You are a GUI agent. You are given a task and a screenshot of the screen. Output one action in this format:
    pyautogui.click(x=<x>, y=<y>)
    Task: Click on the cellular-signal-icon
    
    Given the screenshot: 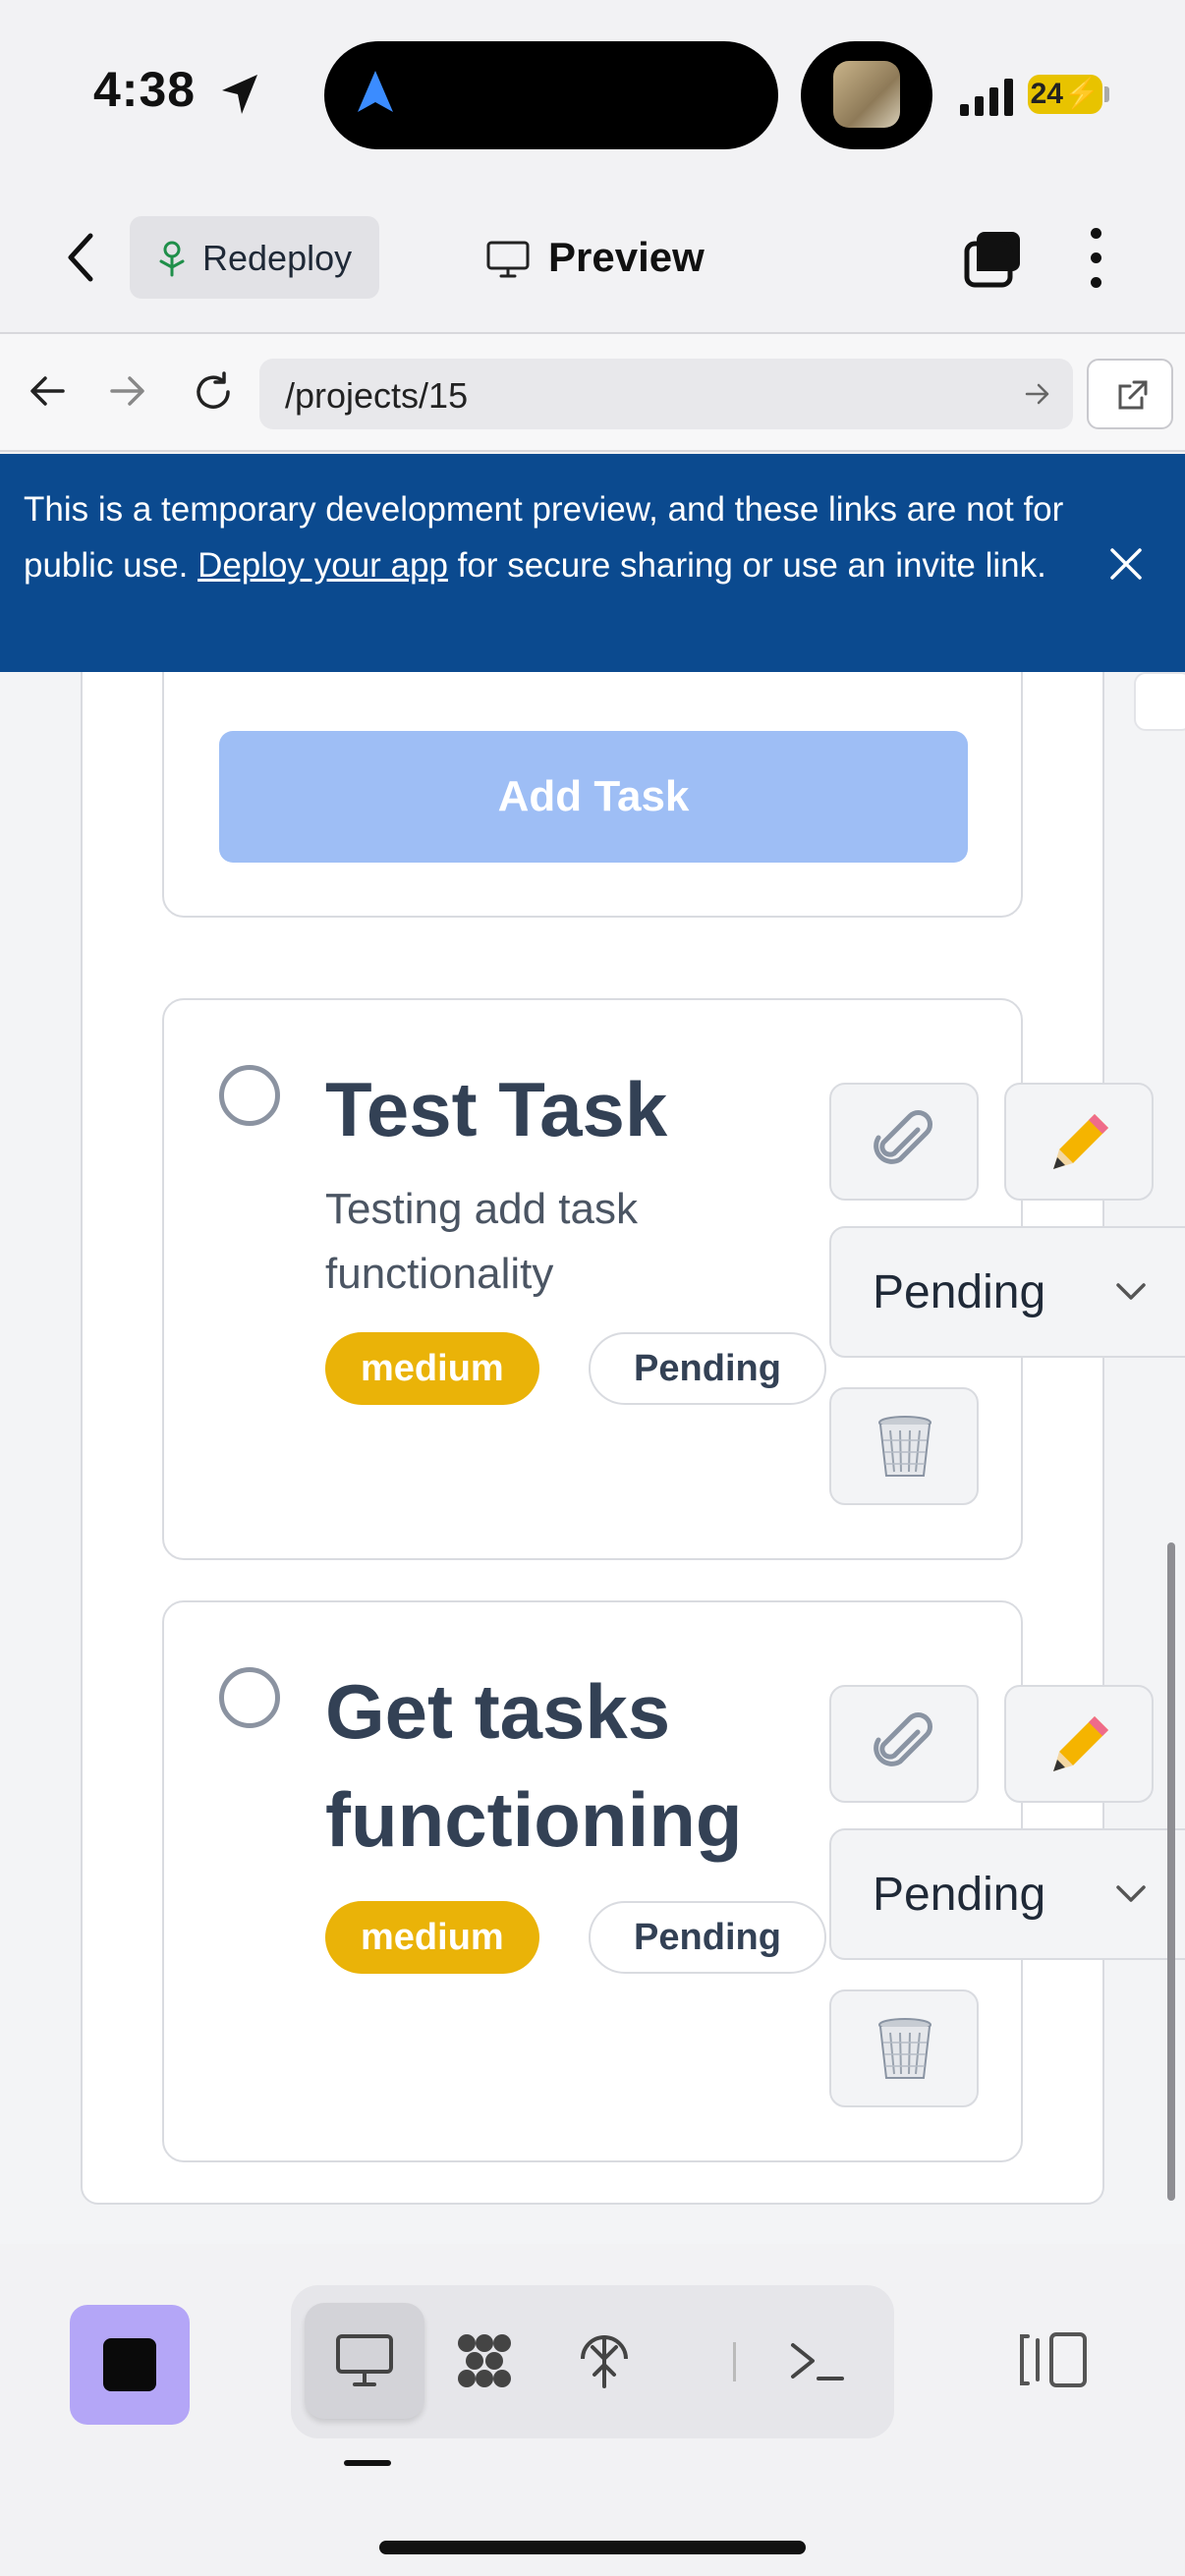 What is the action you would take?
    pyautogui.click(x=987, y=97)
    